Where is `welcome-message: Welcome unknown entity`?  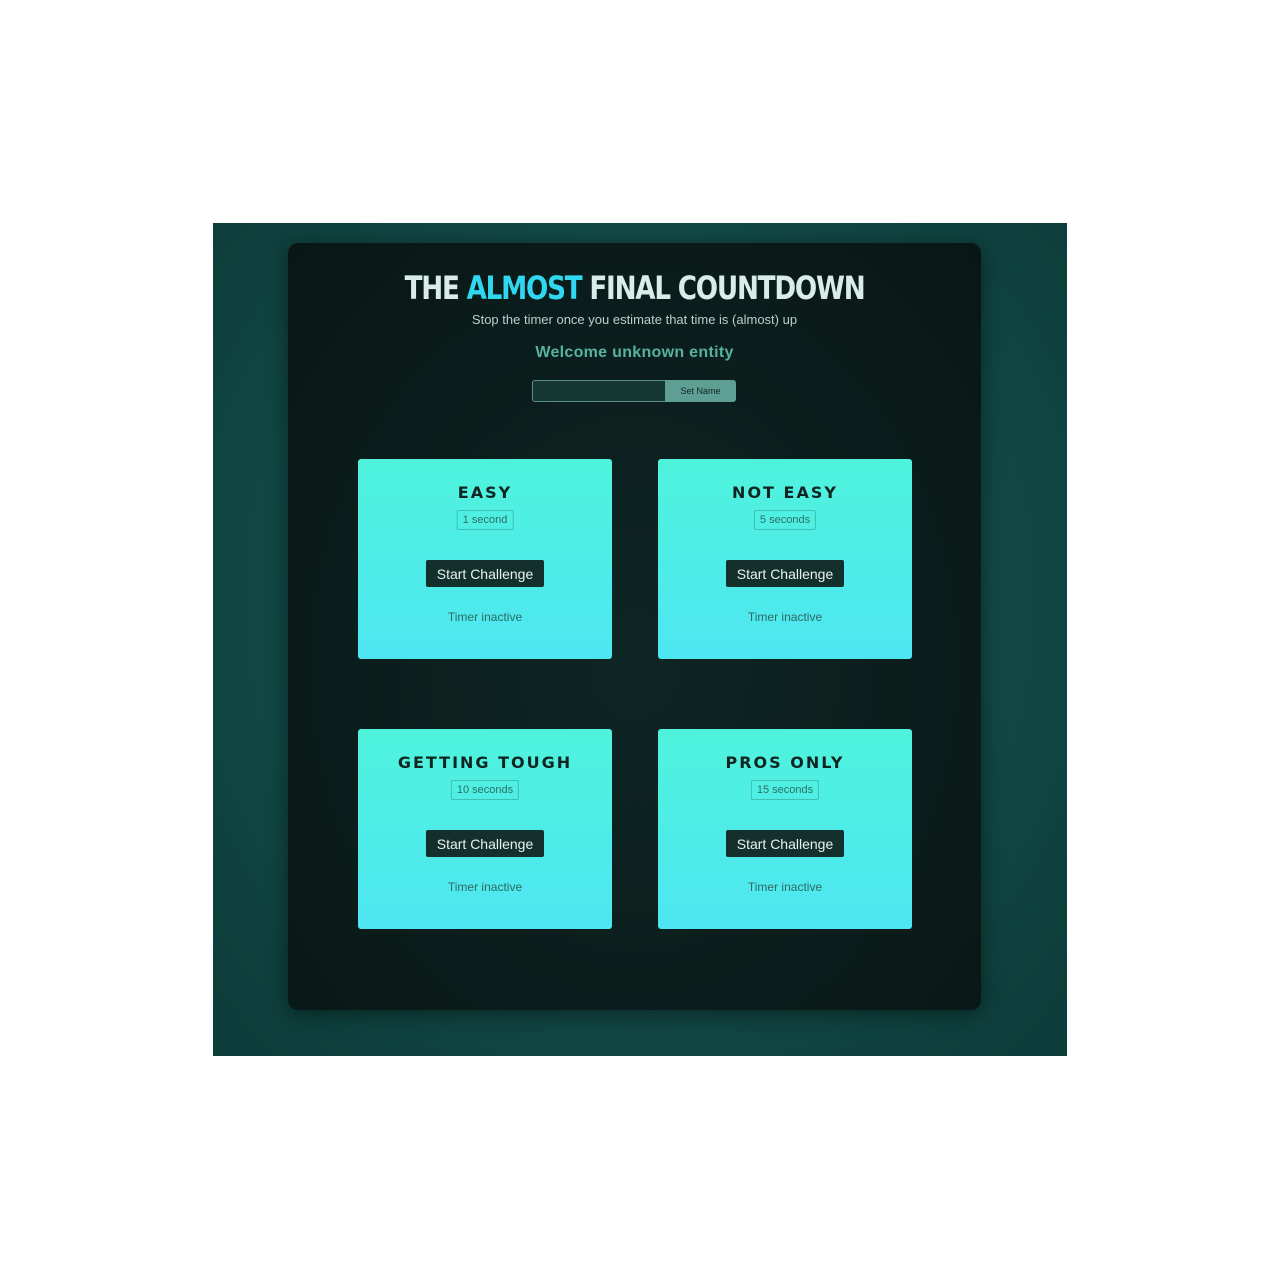 welcome-message: Welcome unknown entity is located at coordinates (634, 352).